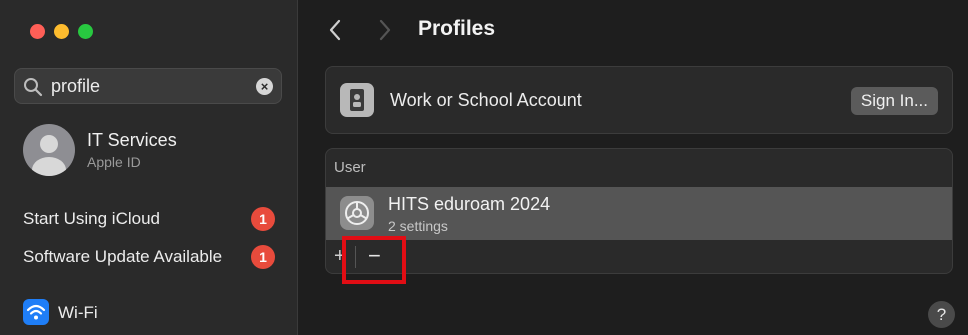  I want to click on zoom-window-button, so click(85, 31).